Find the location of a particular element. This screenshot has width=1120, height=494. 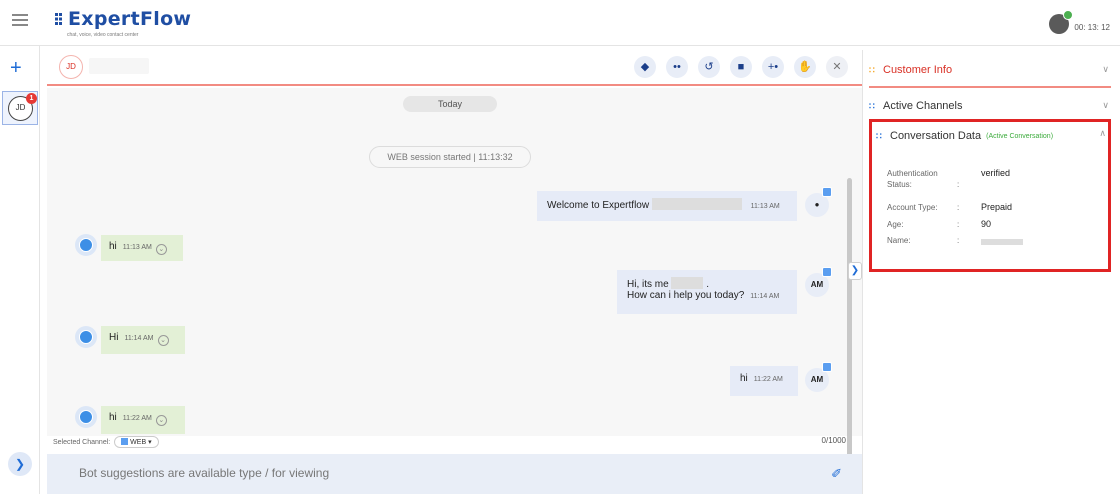

history-icon: ↺ is located at coordinates (709, 67).